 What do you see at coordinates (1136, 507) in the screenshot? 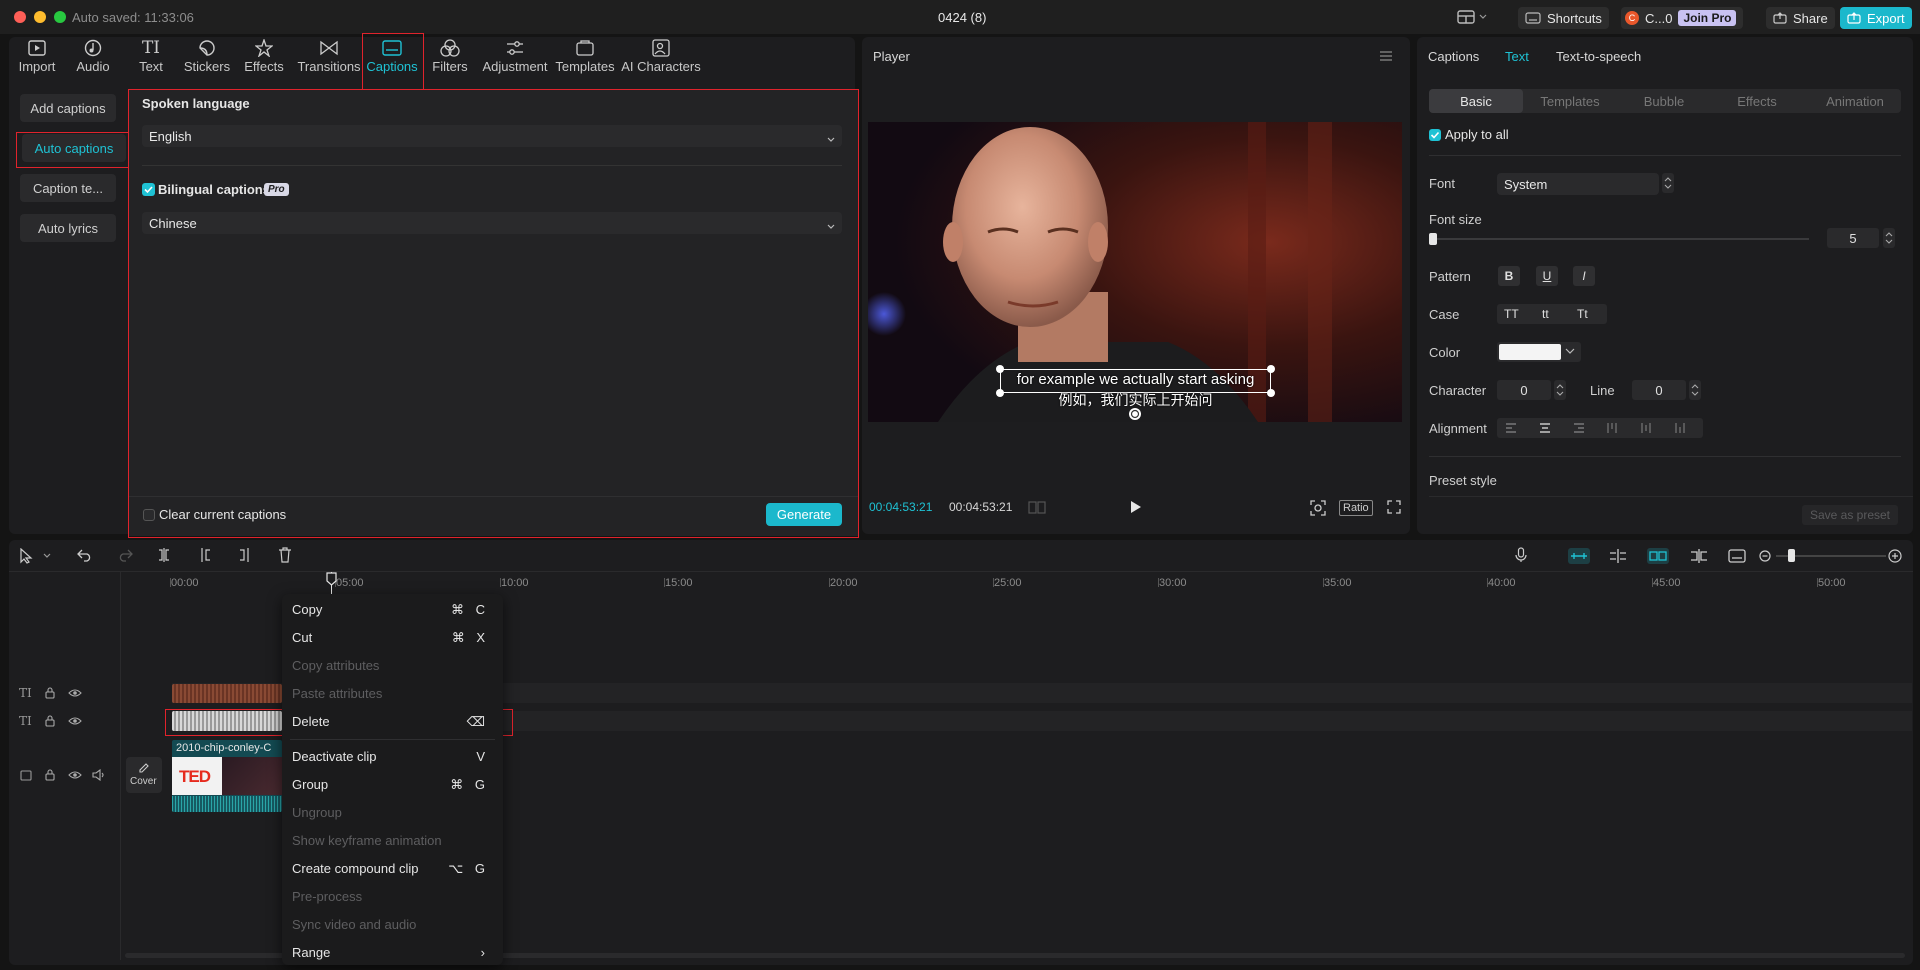
I see `play-icon` at bounding box center [1136, 507].